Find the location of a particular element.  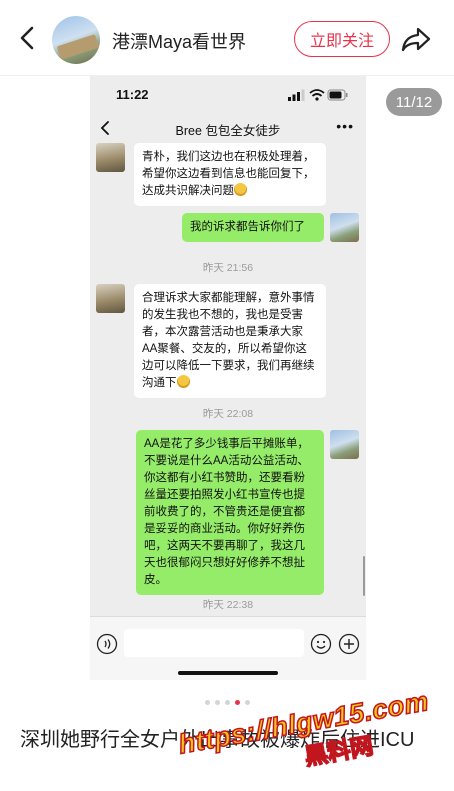

chat-timestamp: 昨天 21:56 is located at coordinates (228, 268).